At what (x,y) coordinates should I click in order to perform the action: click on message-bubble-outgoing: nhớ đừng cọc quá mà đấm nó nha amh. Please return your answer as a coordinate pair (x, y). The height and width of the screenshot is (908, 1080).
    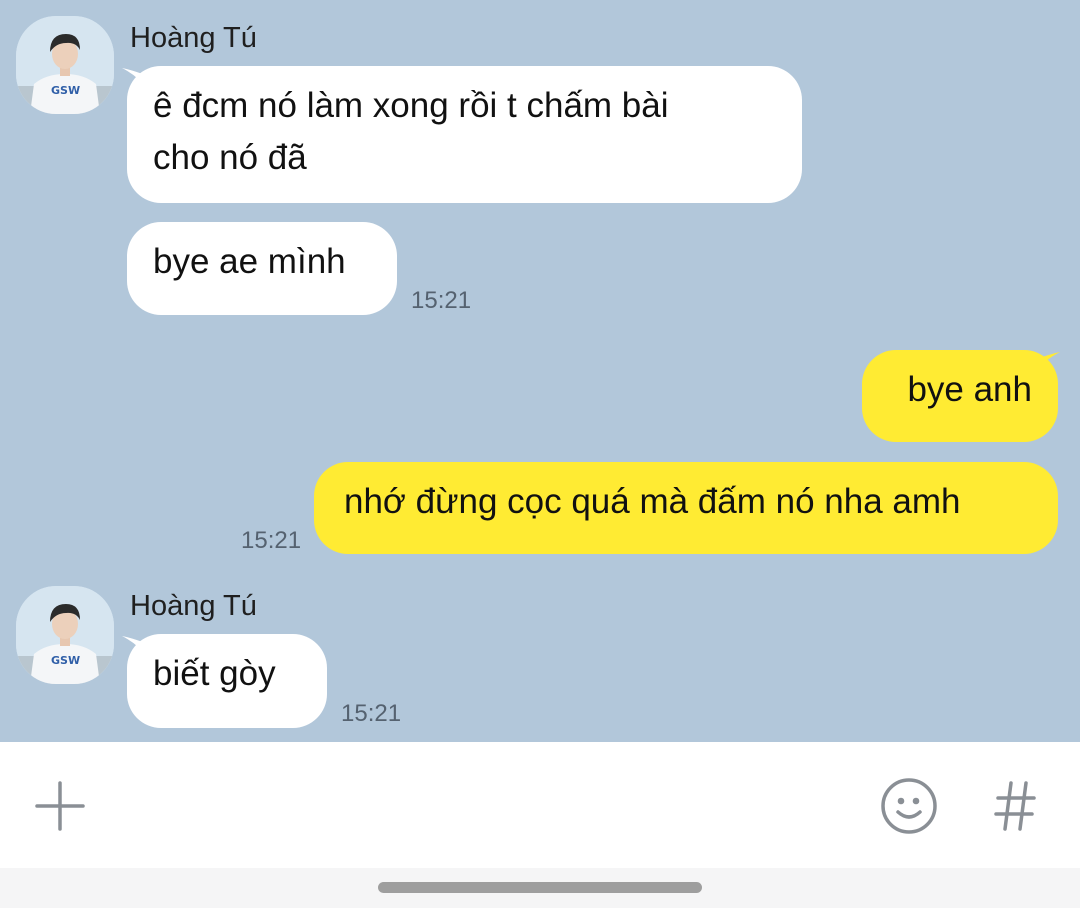
    Looking at the image, I should click on (686, 508).